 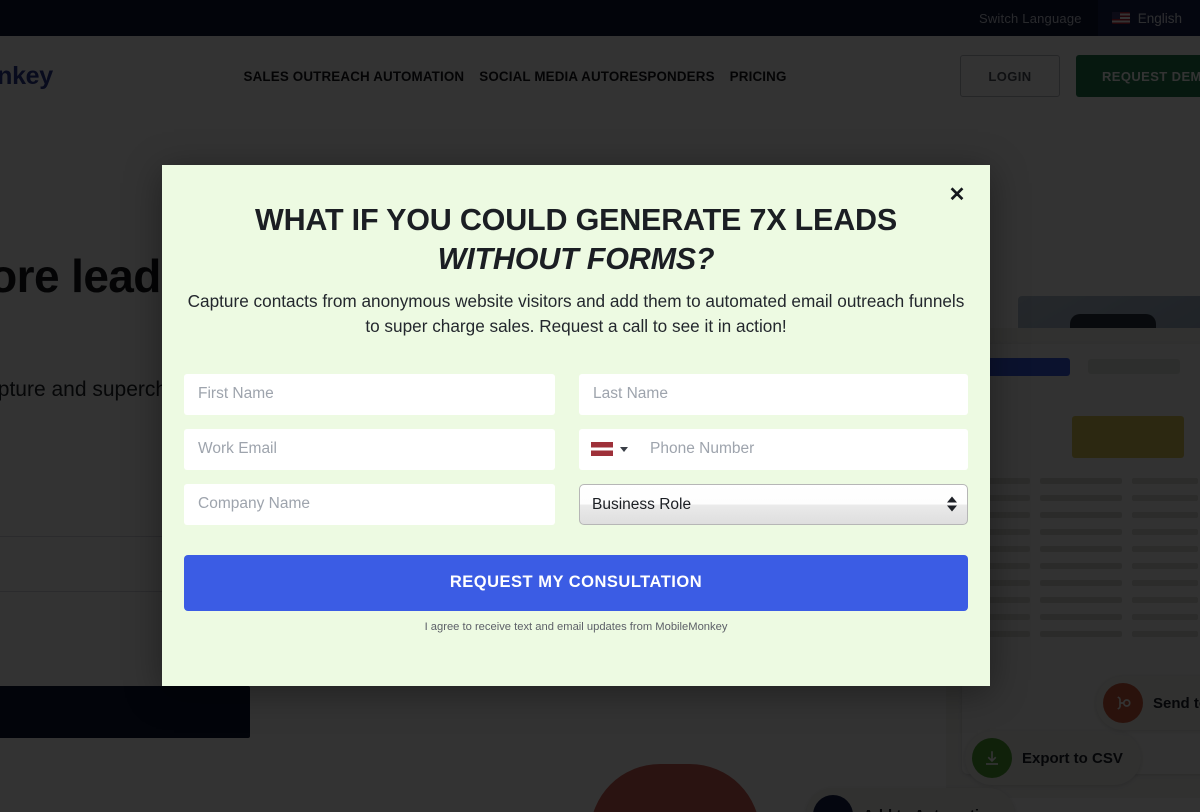 What do you see at coordinates (369, 504) in the screenshot?
I see `company-name-input` at bounding box center [369, 504].